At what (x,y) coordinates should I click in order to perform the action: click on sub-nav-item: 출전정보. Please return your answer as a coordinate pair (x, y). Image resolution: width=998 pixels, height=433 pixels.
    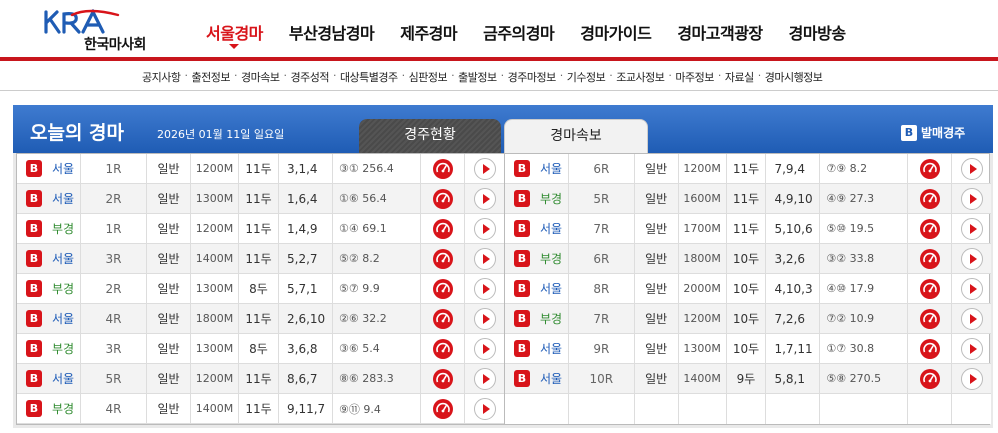
    Looking at the image, I should click on (210, 77).